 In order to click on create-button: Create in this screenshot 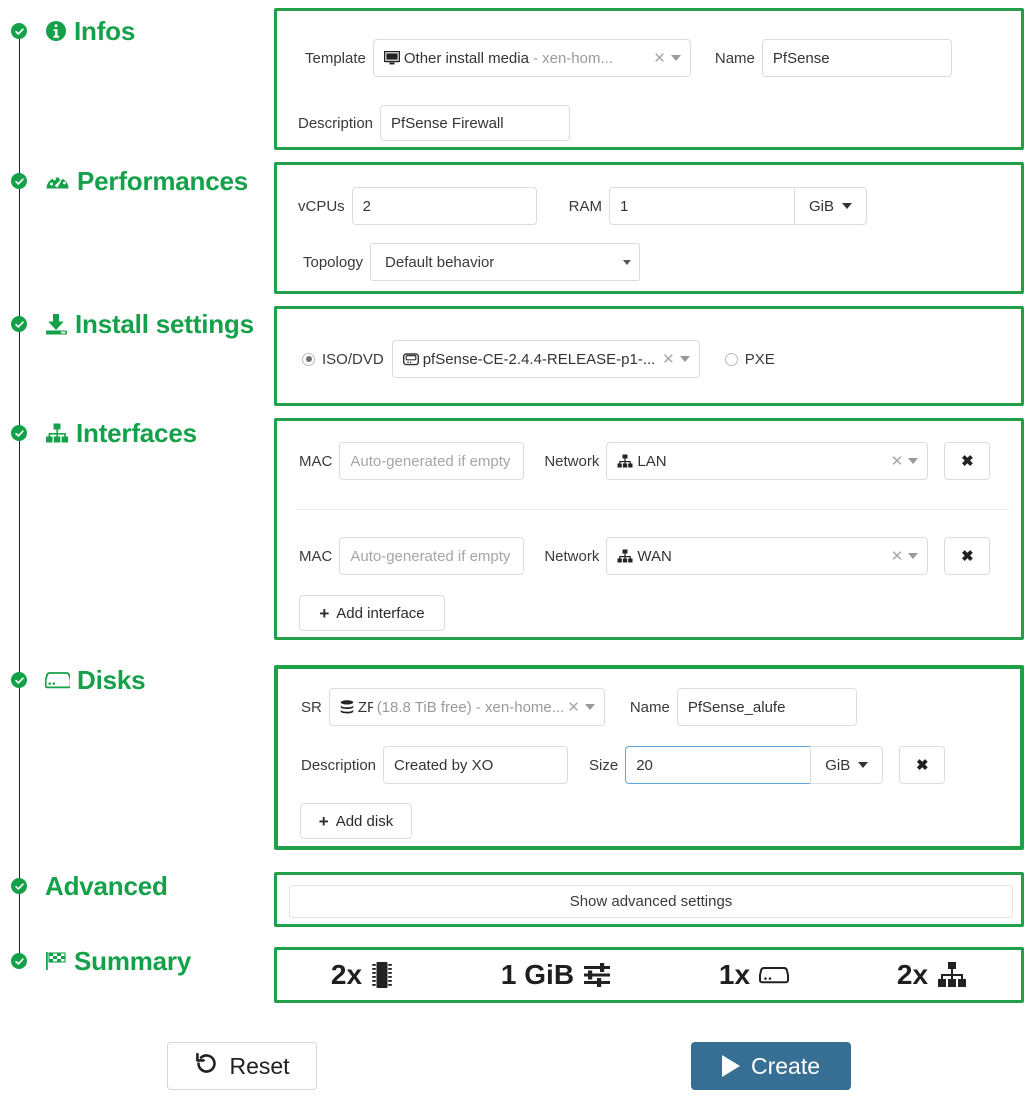, I will do `click(771, 1066)`.